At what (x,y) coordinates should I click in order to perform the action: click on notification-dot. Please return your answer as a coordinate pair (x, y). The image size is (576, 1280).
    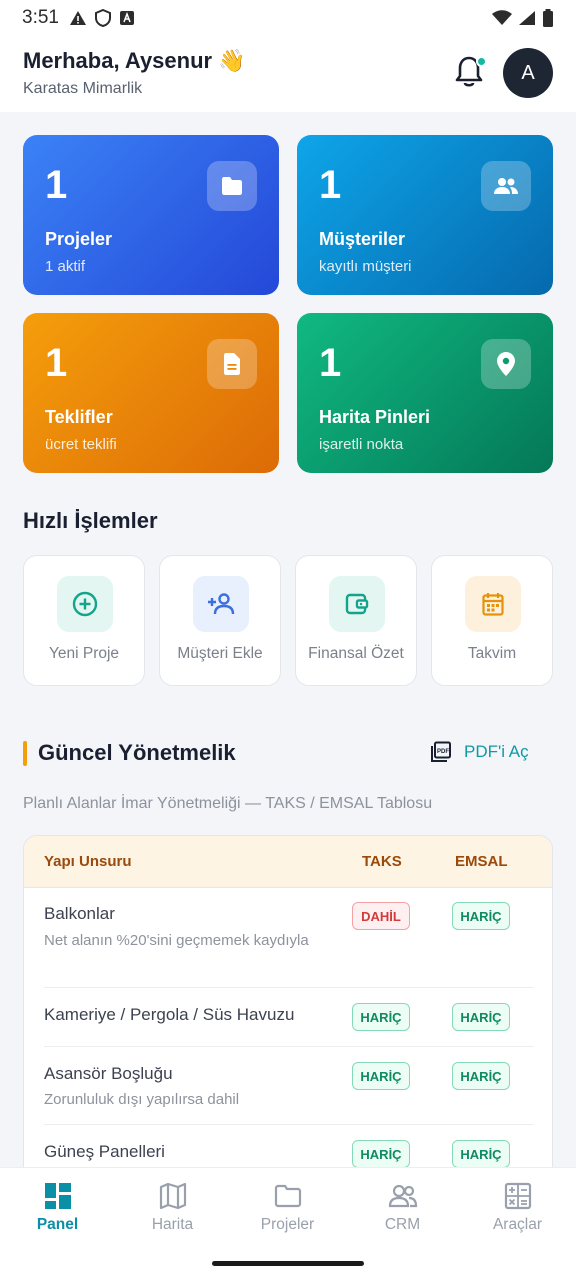
    Looking at the image, I should click on (481, 61).